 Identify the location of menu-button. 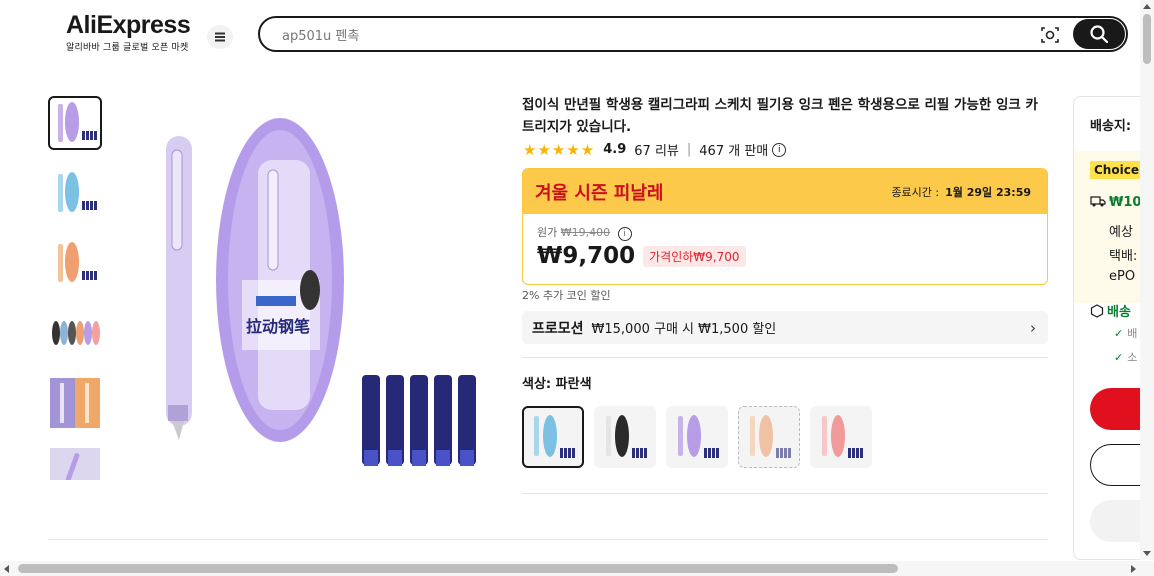
(220, 37).